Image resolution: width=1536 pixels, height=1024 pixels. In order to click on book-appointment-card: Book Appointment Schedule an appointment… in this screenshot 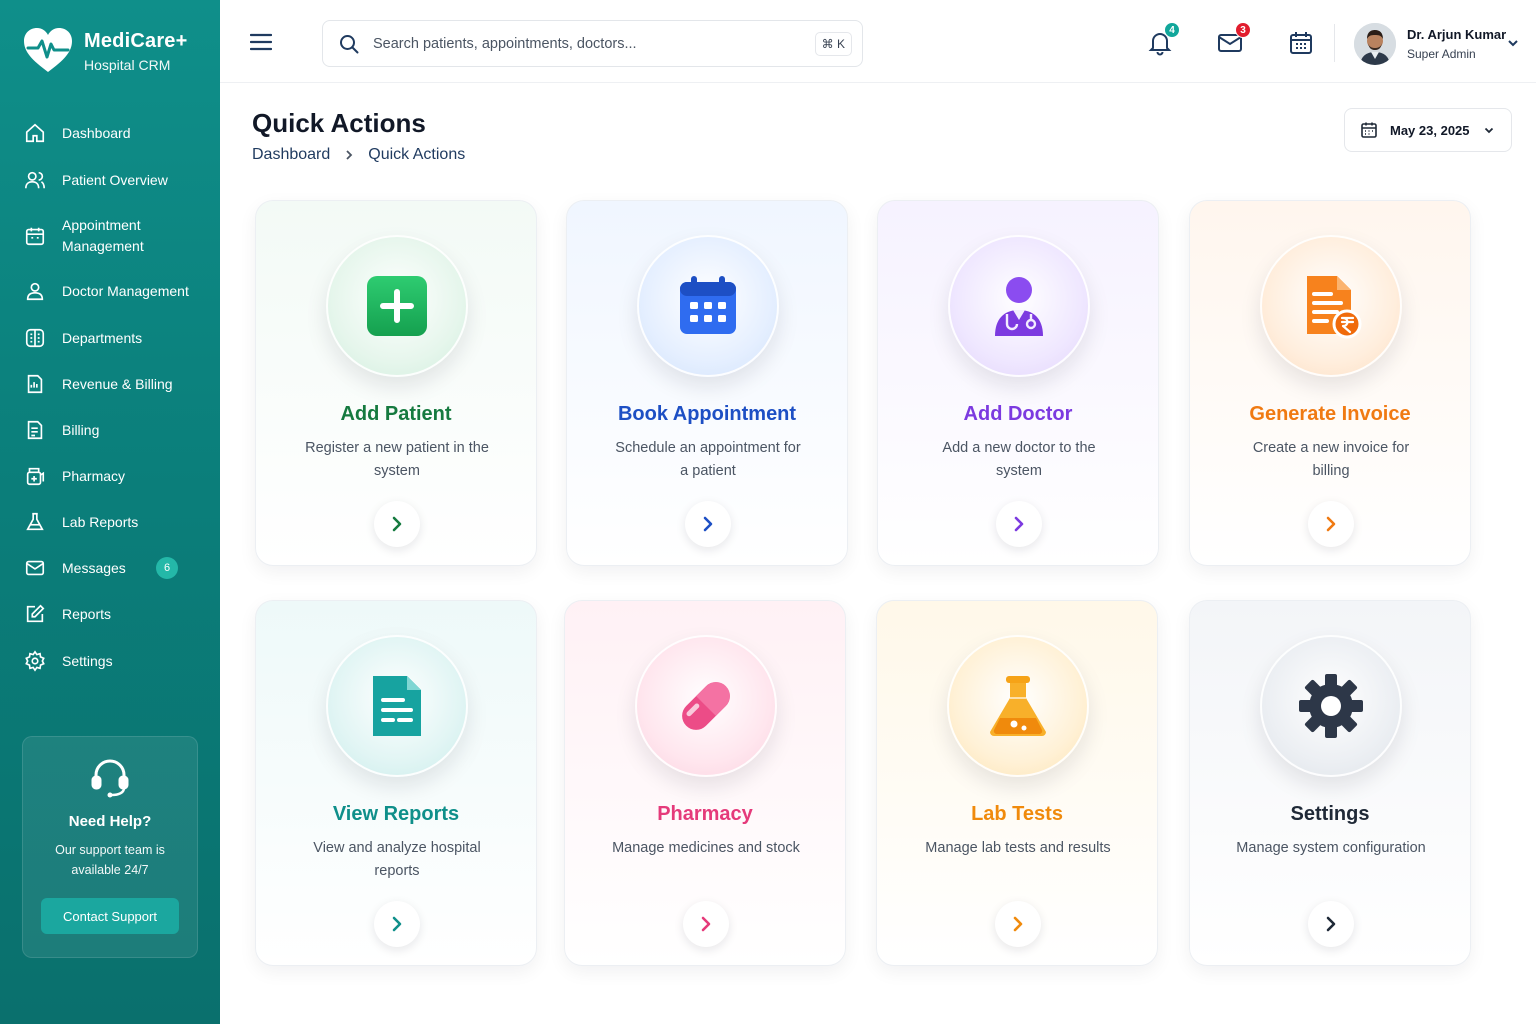, I will do `click(707, 383)`.